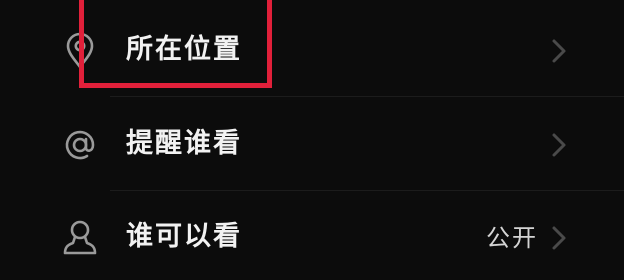  What do you see at coordinates (184, 236) in the screenshot?
I see `visibility-label: 谁可以看` at bounding box center [184, 236].